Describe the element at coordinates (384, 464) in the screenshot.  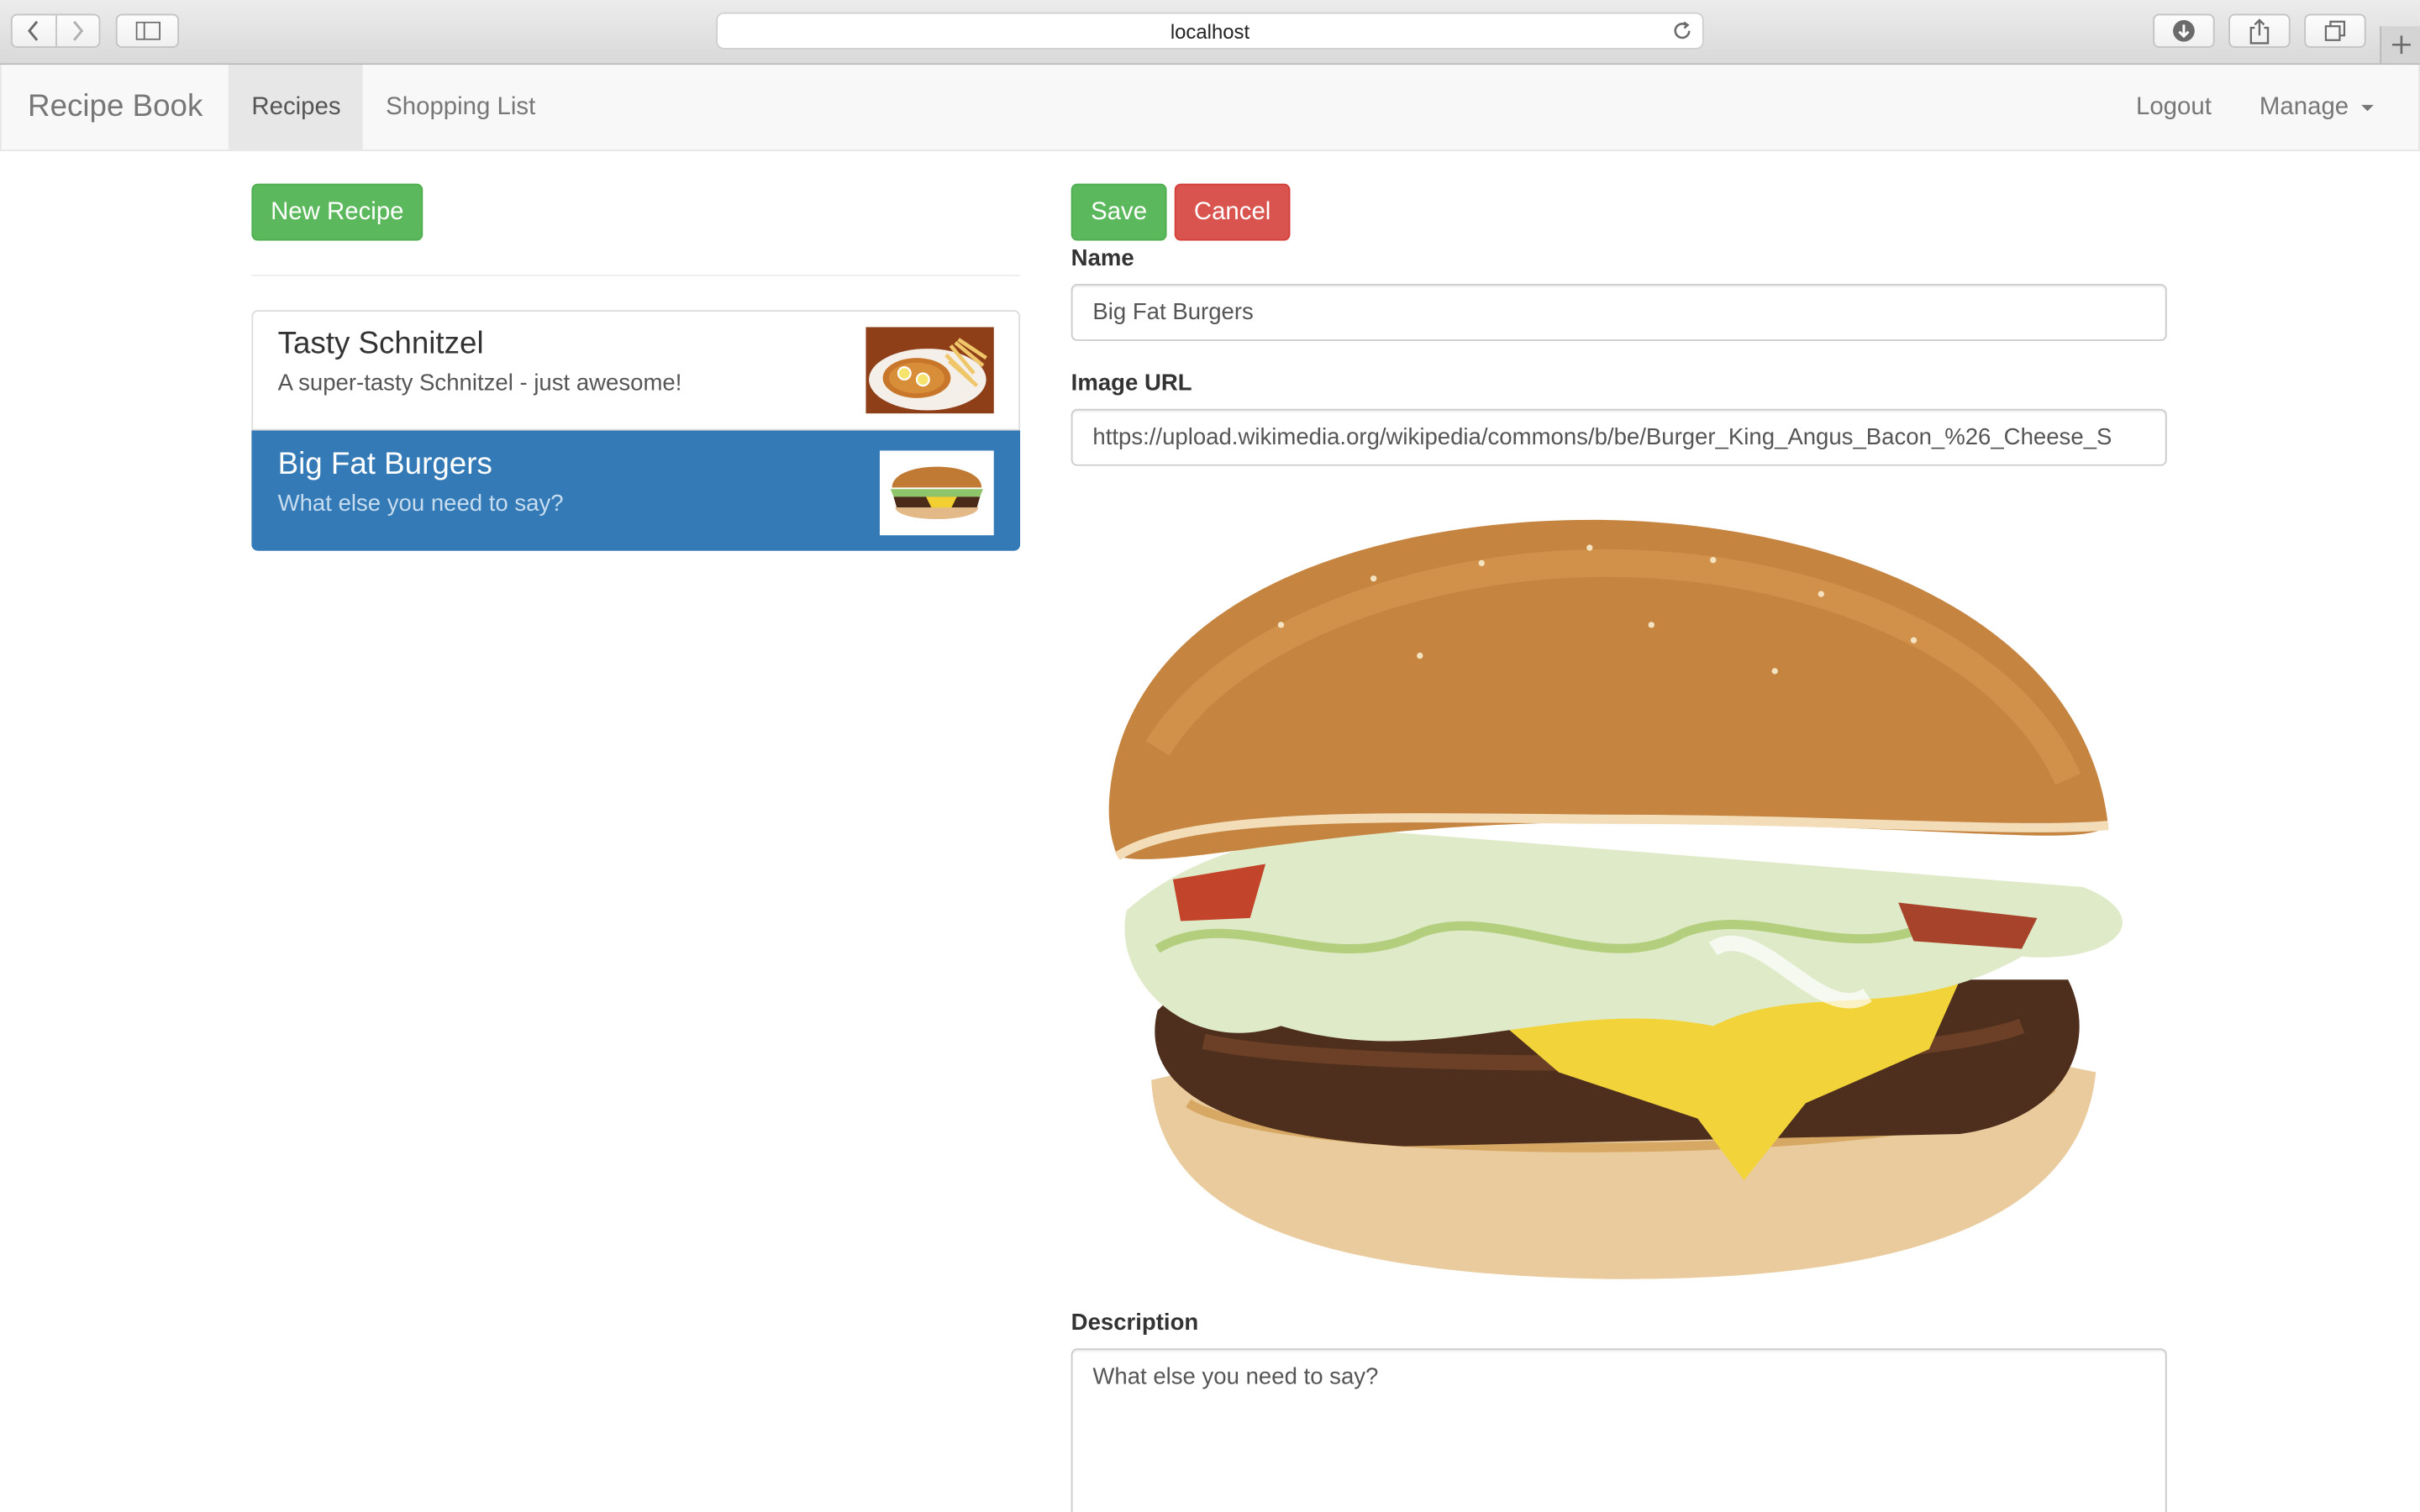
I see `recipe-title: Big Fat Burgers` at that location.